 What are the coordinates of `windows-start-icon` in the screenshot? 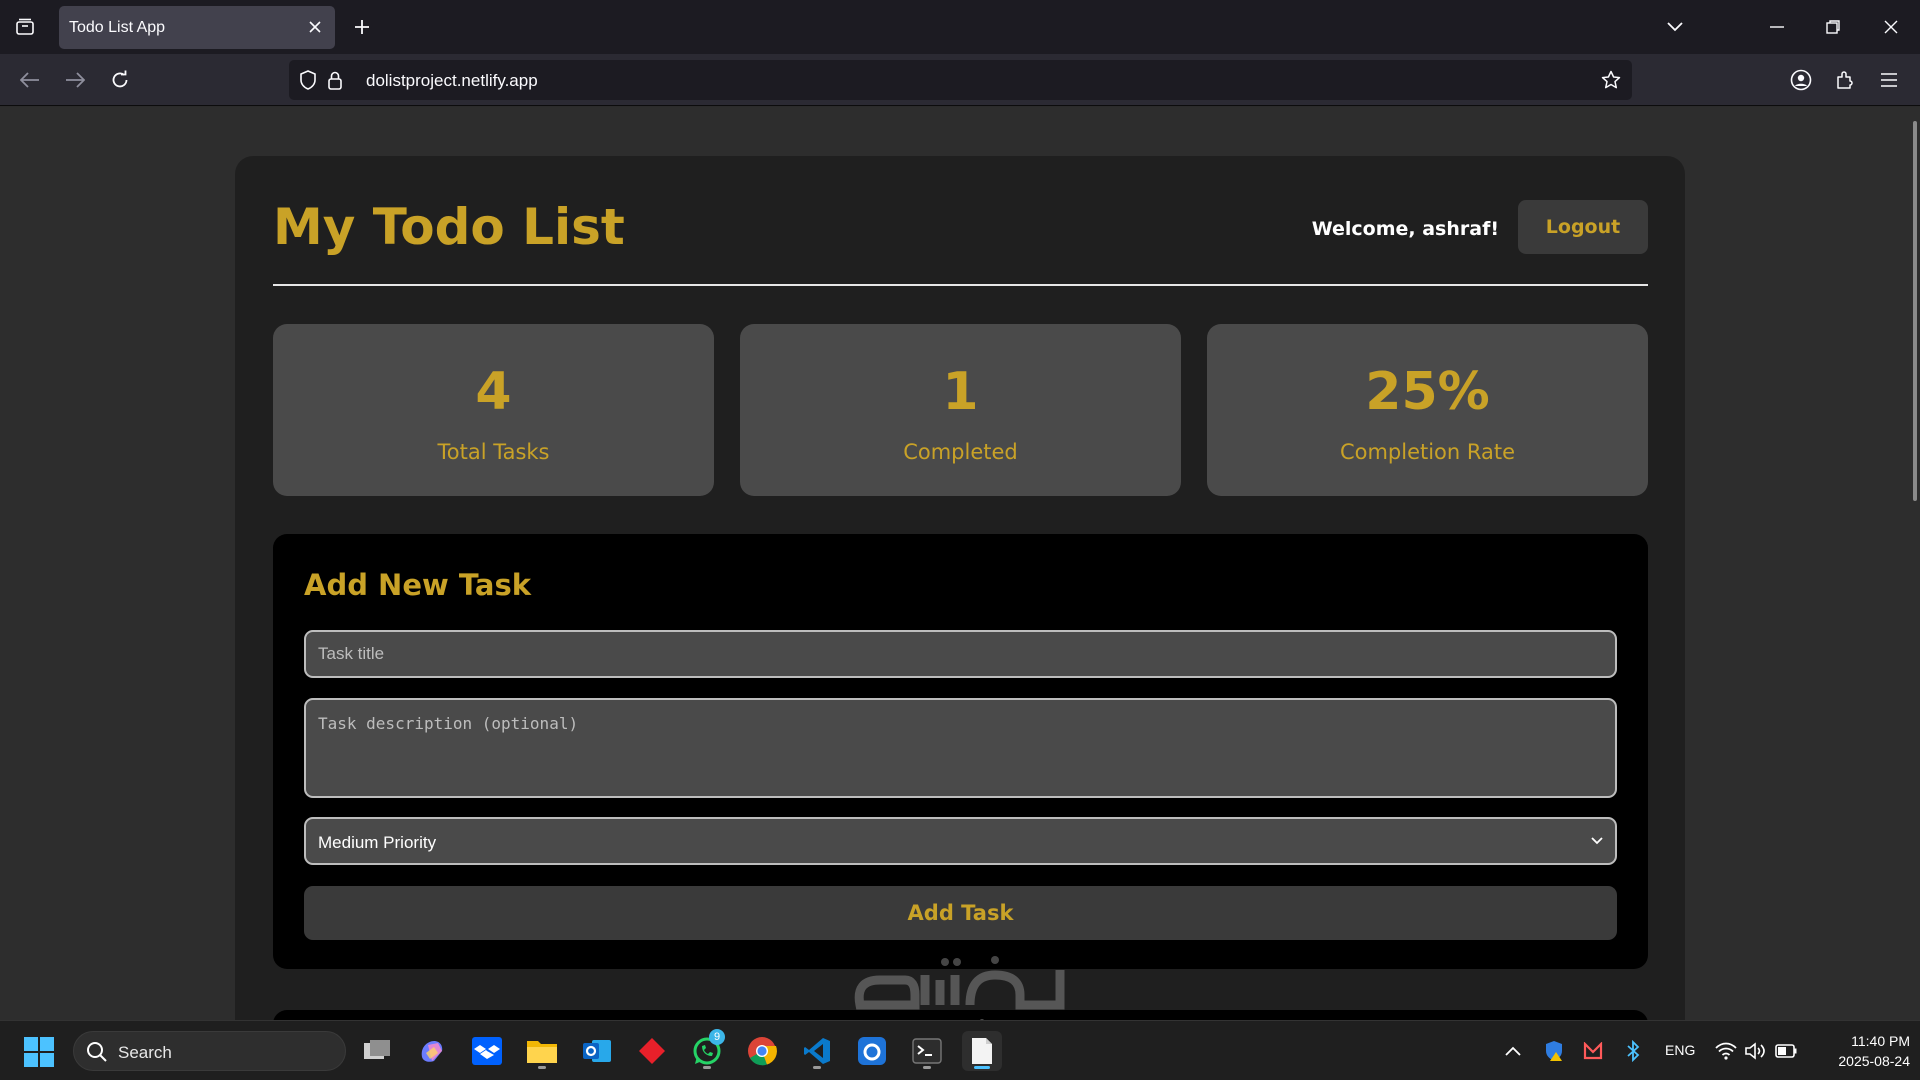 It's located at (39, 1052).